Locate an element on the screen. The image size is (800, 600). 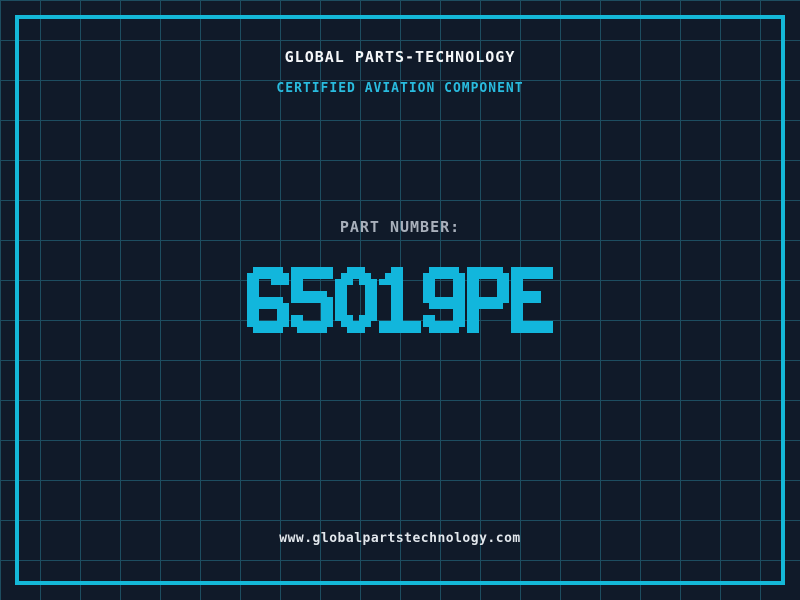
part-number-value is located at coordinates (400, 300).